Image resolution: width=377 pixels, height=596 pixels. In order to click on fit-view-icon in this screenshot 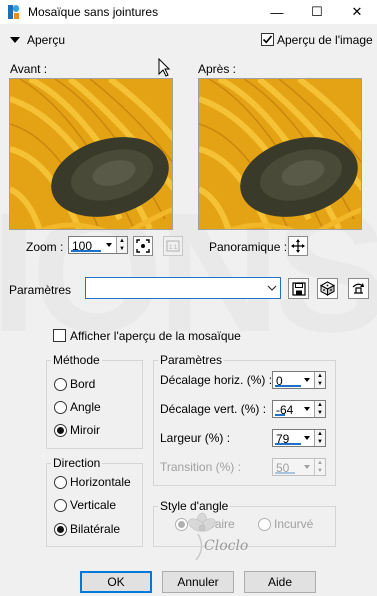, I will do `click(143, 246)`.